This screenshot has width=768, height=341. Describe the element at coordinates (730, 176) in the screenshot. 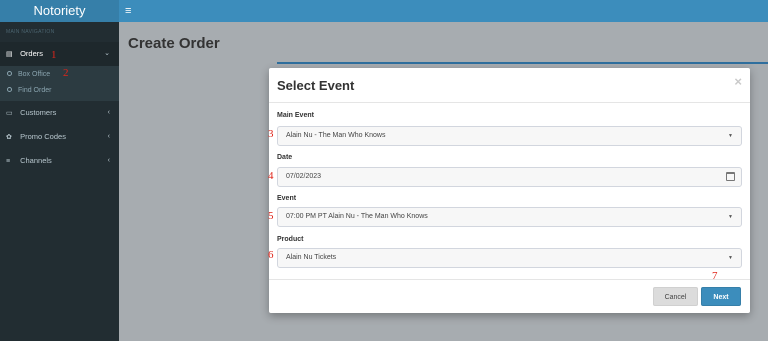

I see `calendar-icon` at that location.